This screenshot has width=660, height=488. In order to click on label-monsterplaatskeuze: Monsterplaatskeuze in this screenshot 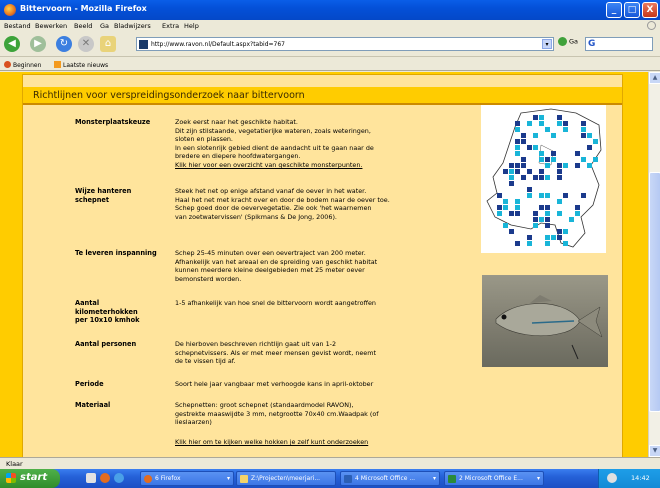, I will do `click(113, 122)`.